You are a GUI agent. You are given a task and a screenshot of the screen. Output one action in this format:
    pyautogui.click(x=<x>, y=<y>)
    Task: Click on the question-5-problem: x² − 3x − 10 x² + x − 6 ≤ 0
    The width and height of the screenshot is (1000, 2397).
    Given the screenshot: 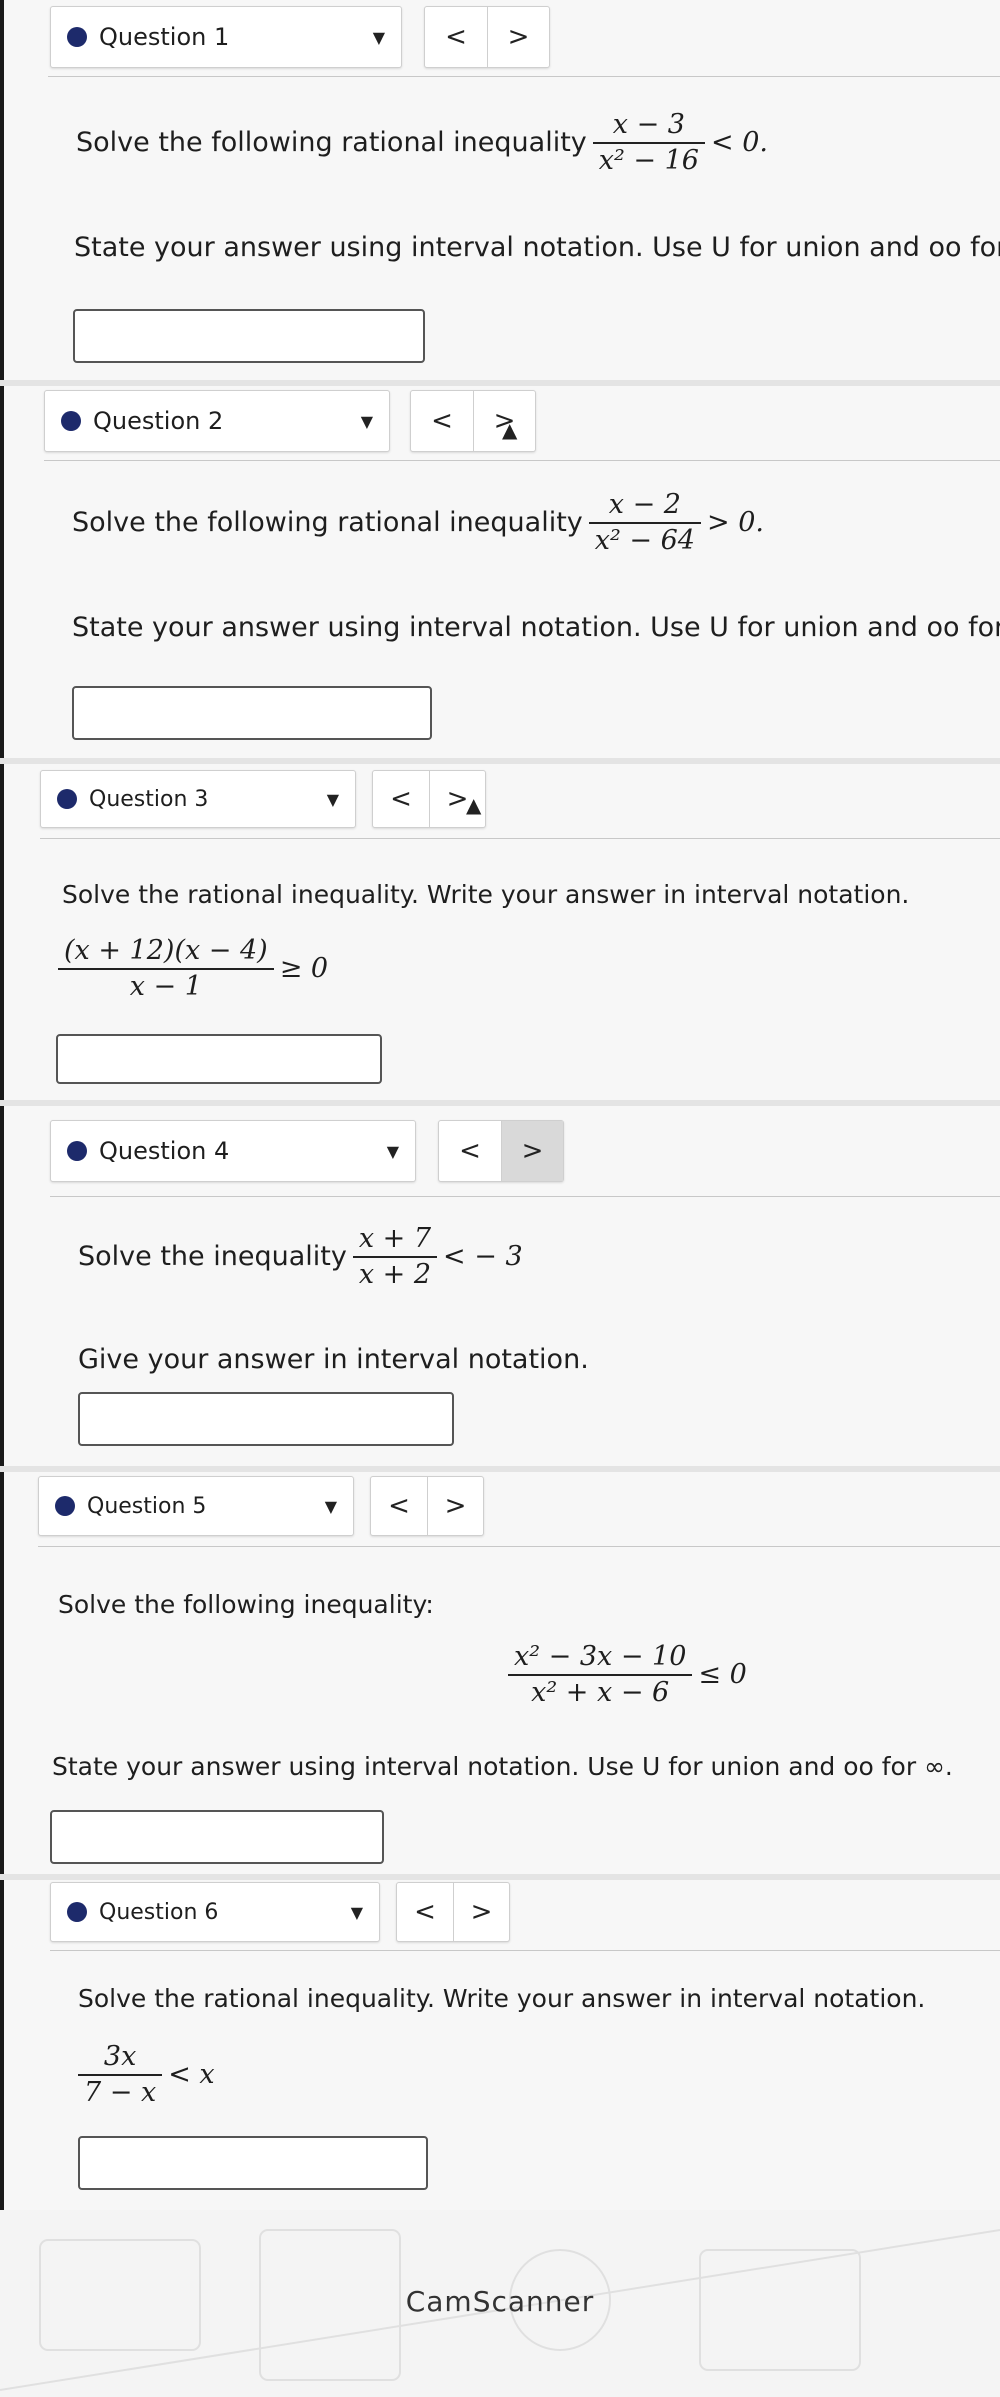 What is the action you would take?
    pyautogui.click(x=627, y=1675)
    